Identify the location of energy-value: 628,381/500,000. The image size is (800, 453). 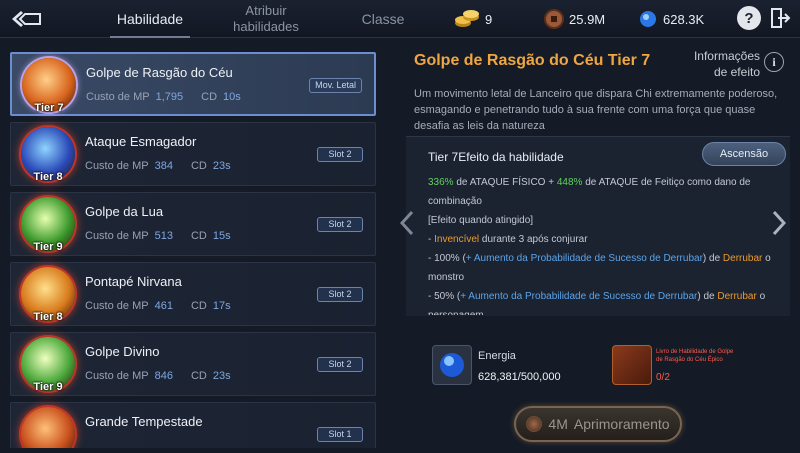
(519, 377).